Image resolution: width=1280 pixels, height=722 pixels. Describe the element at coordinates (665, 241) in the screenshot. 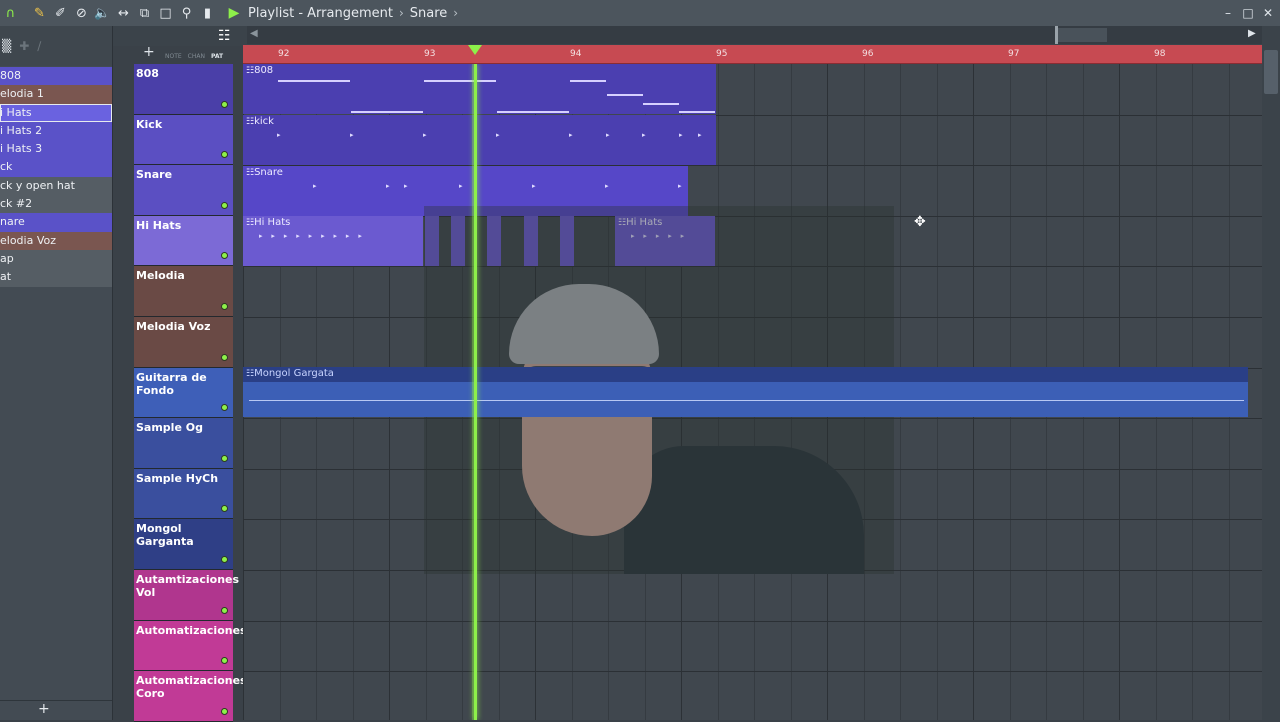

I see `pattern-clip-hihats: Hi Hats ▸ ▸ ▸ ▸ ▸` at that location.